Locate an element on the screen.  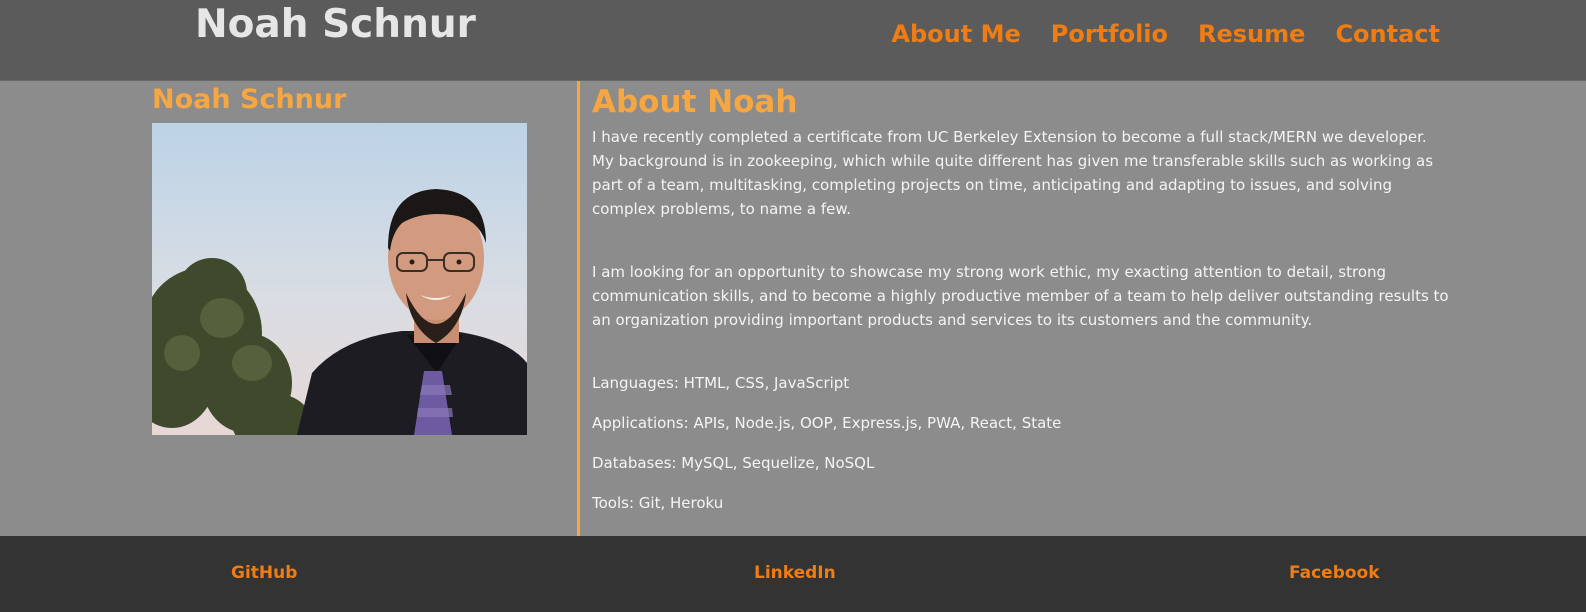
footer-link-facebook: Facebook is located at coordinates (1334, 573).